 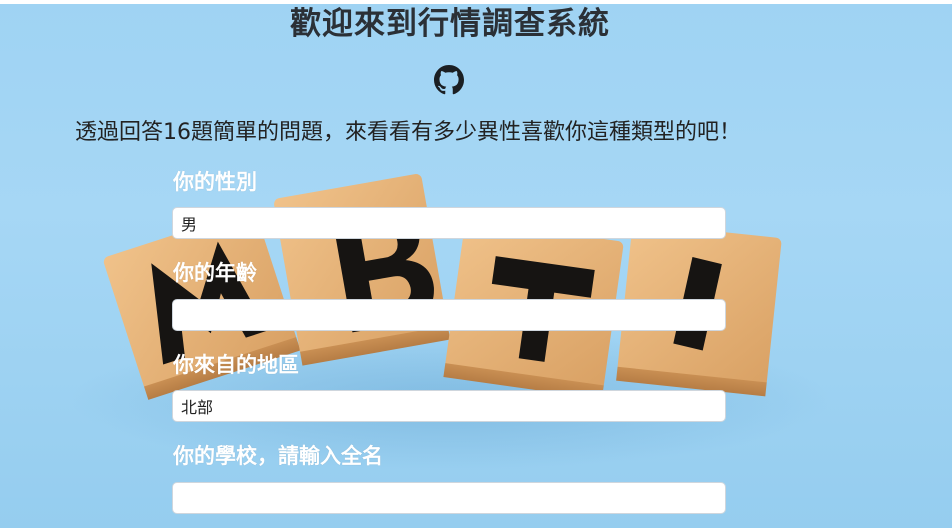 I want to click on block-b, so click(x=362, y=270).